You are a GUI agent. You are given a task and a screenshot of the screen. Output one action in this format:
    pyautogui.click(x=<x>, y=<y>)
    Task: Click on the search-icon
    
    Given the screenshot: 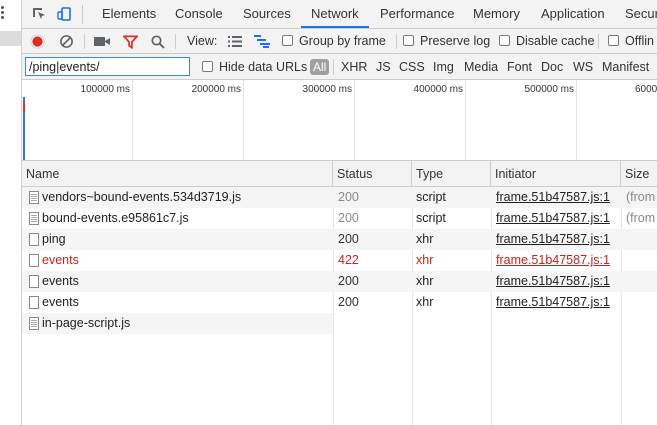 What is the action you would take?
    pyautogui.click(x=158, y=42)
    